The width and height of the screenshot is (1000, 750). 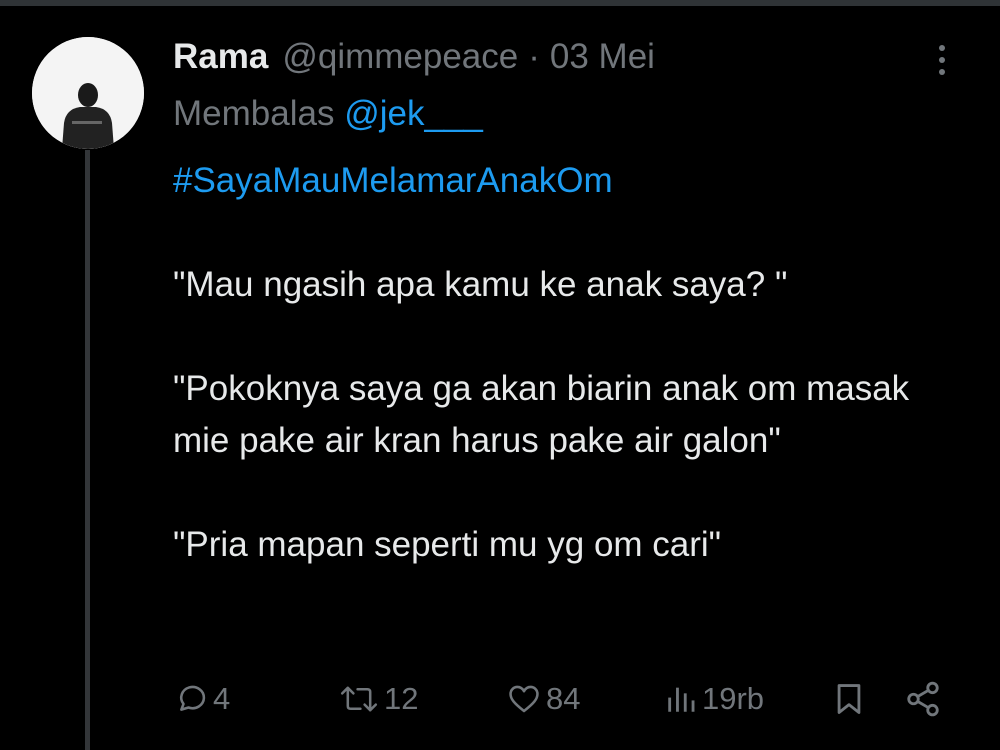 I want to click on bookmark-button, so click(x=849, y=699).